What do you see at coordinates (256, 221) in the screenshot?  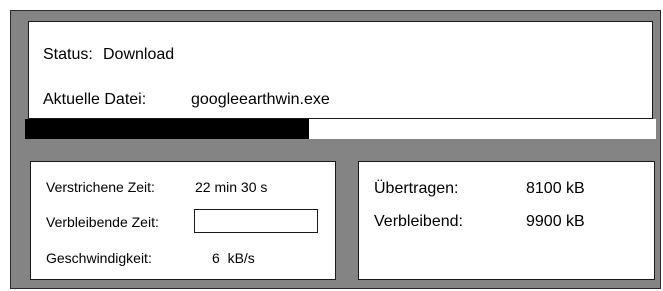 I see `remaining-time-field` at bounding box center [256, 221].